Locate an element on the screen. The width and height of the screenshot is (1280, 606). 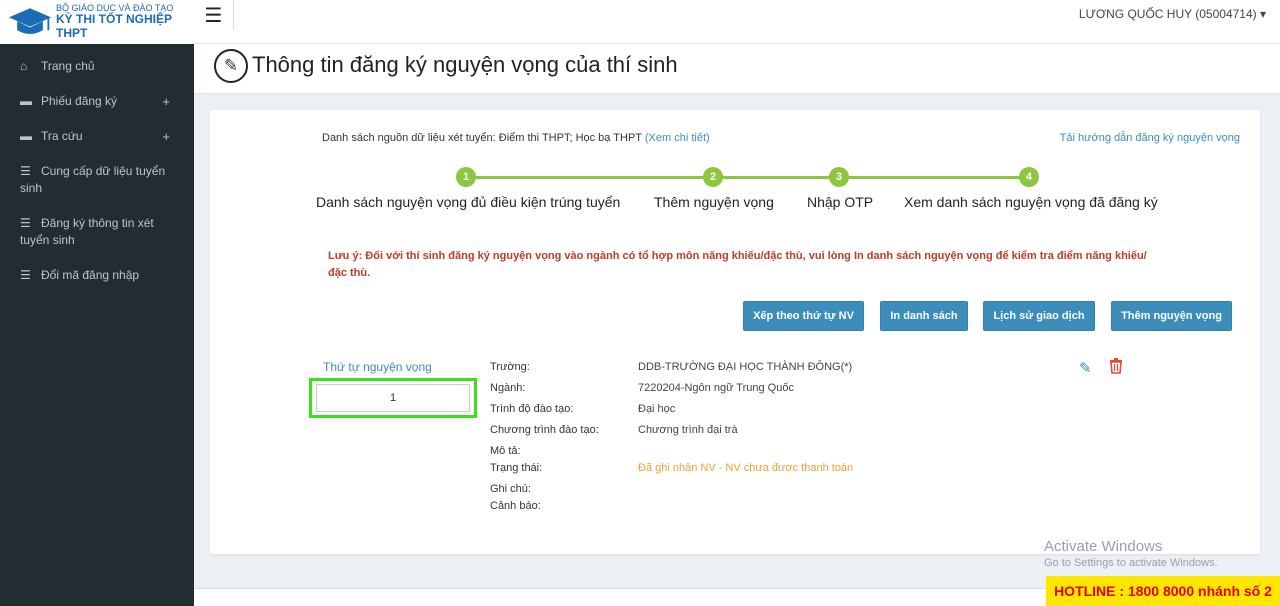
user-menu: LƯƠNG QUỐC HUY (05004714) ▾ is located at coordinates (1172, 14).